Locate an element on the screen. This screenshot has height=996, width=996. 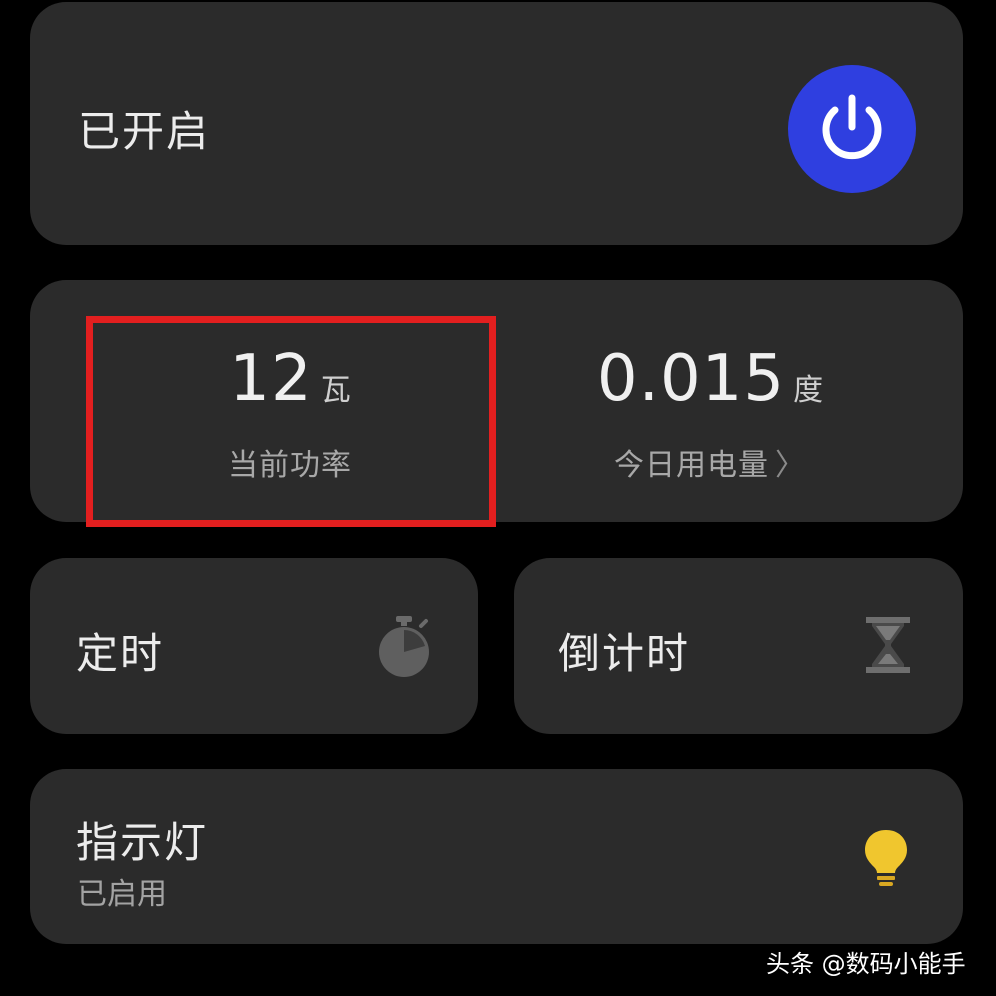
power-icon is located at coordinates (852, 127).